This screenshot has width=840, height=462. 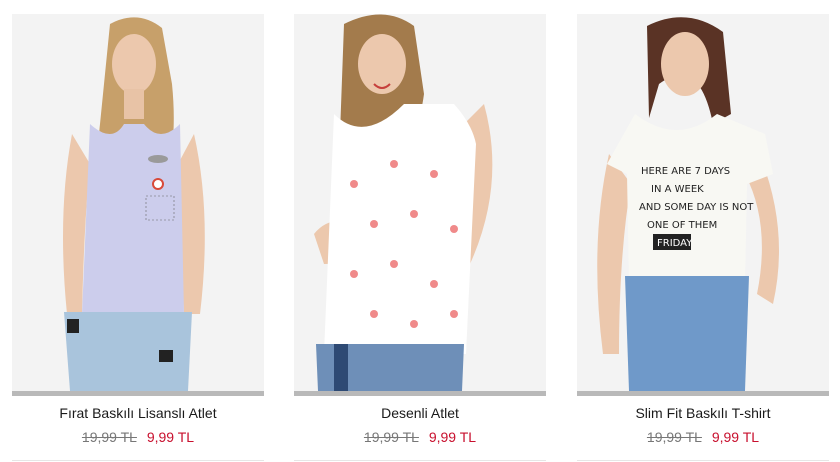 What do you see at coordinates (675, 243) in the screenshot?
I see `svg-text: FRIDAY` at bounding box center [675, 243].